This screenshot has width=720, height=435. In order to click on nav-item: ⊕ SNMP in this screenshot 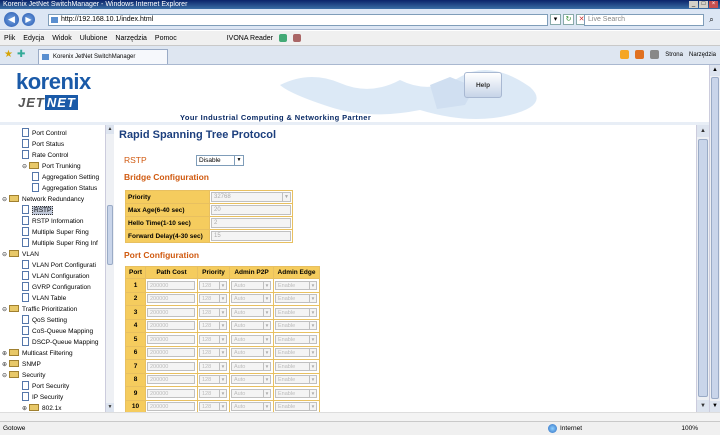, I will do `click(21, 364)`.